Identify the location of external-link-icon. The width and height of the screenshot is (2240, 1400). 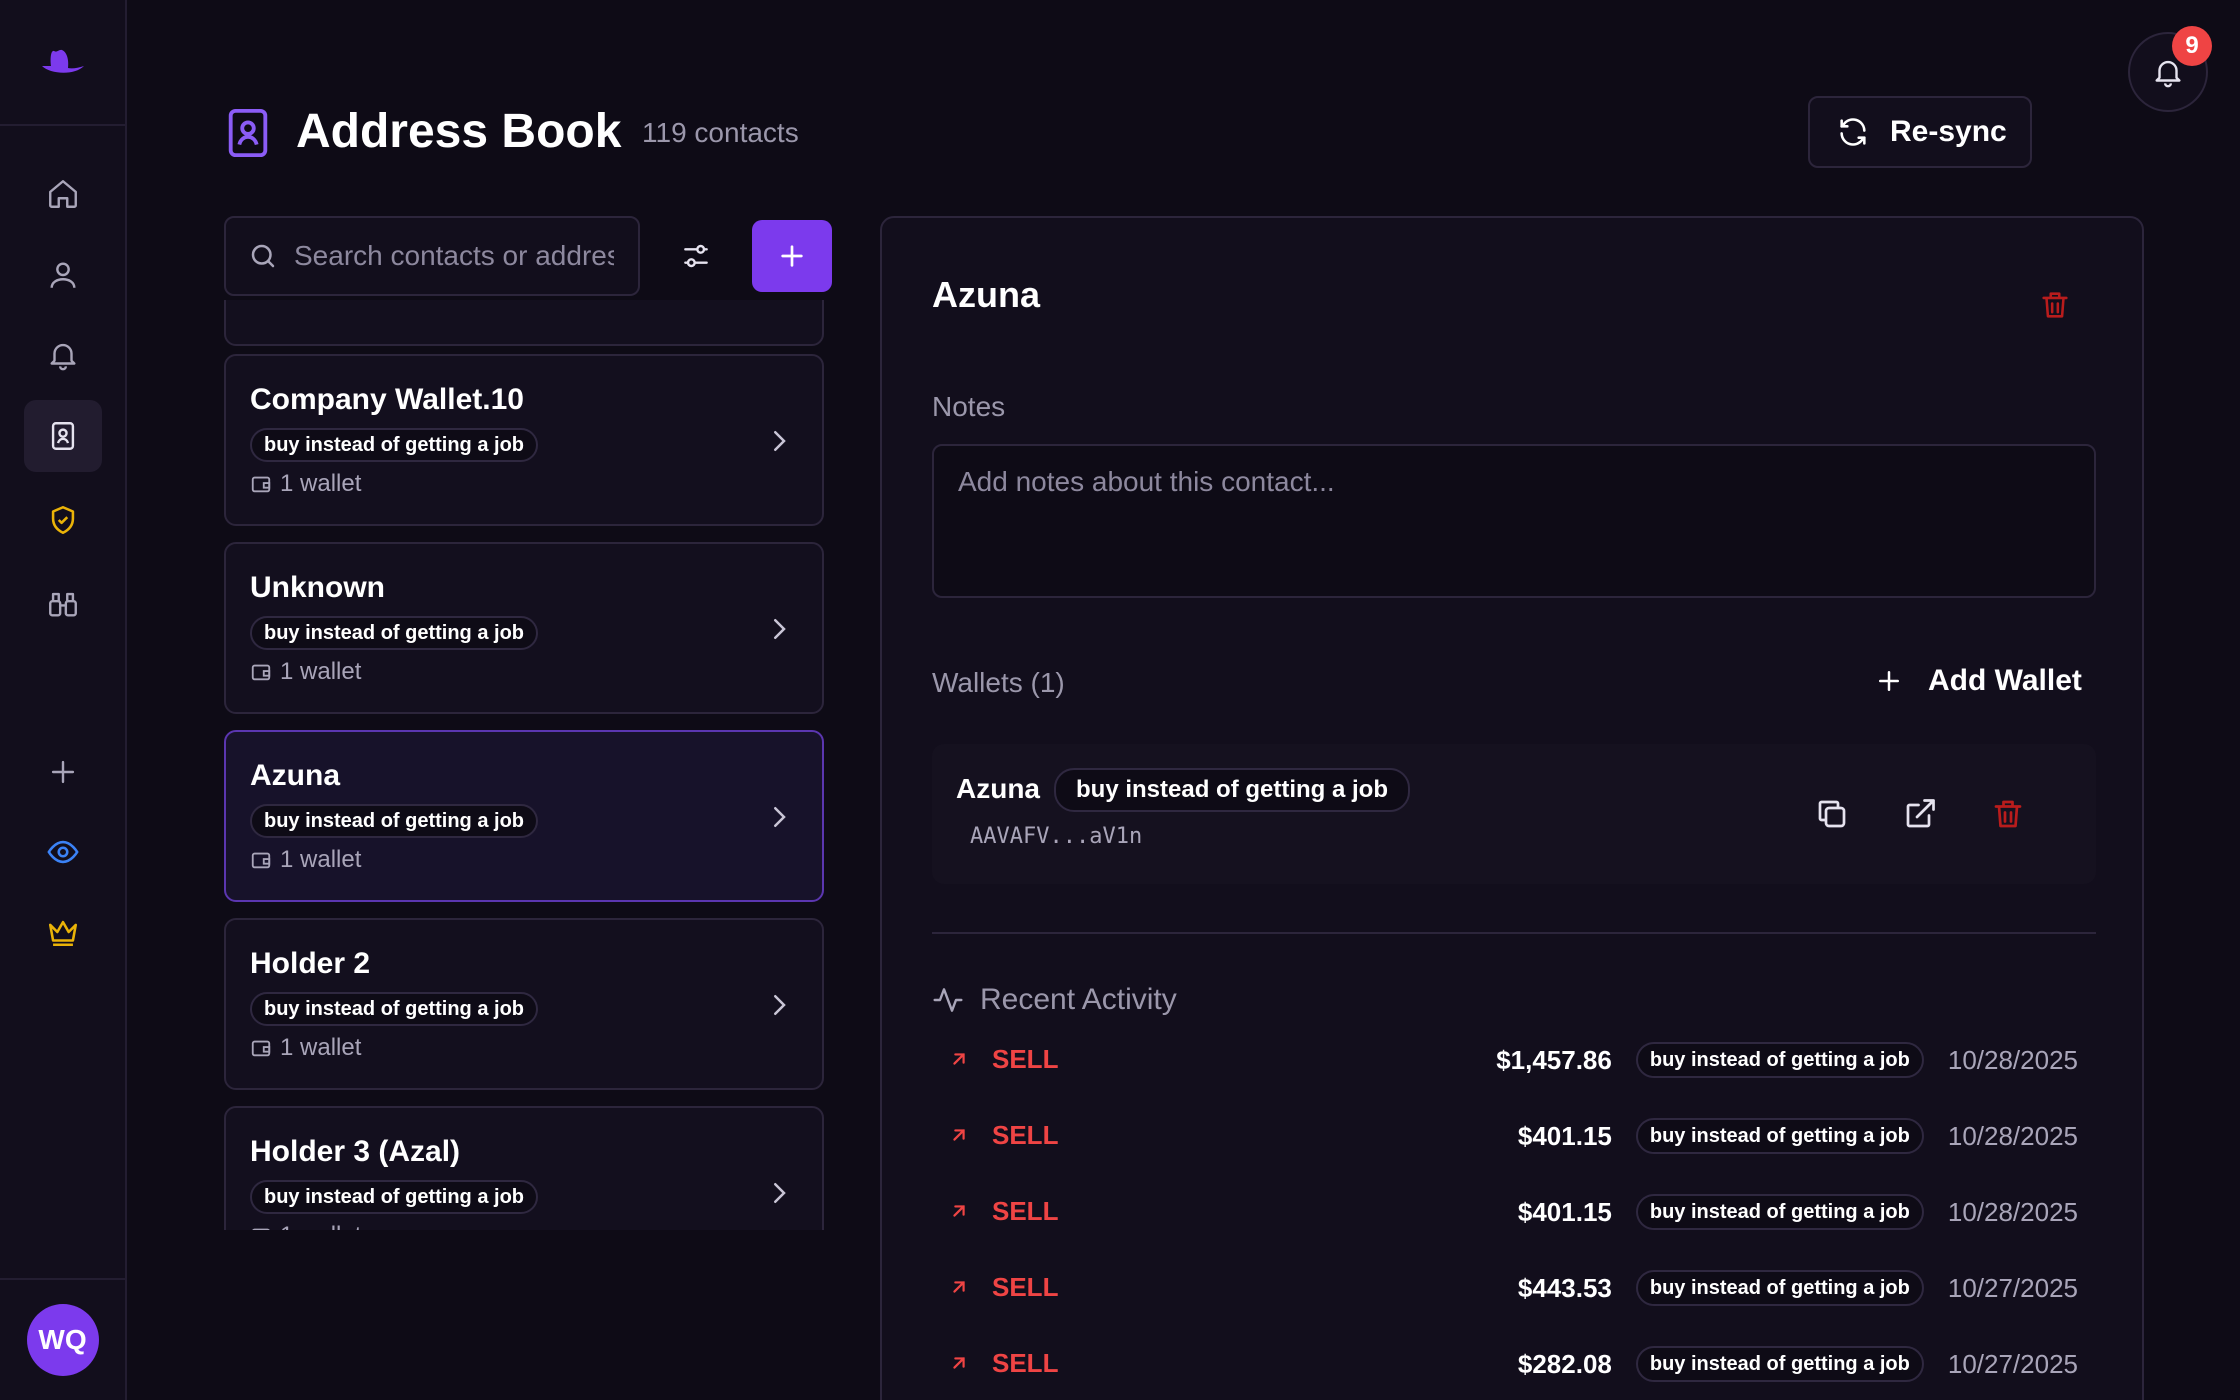
(1920, 814).